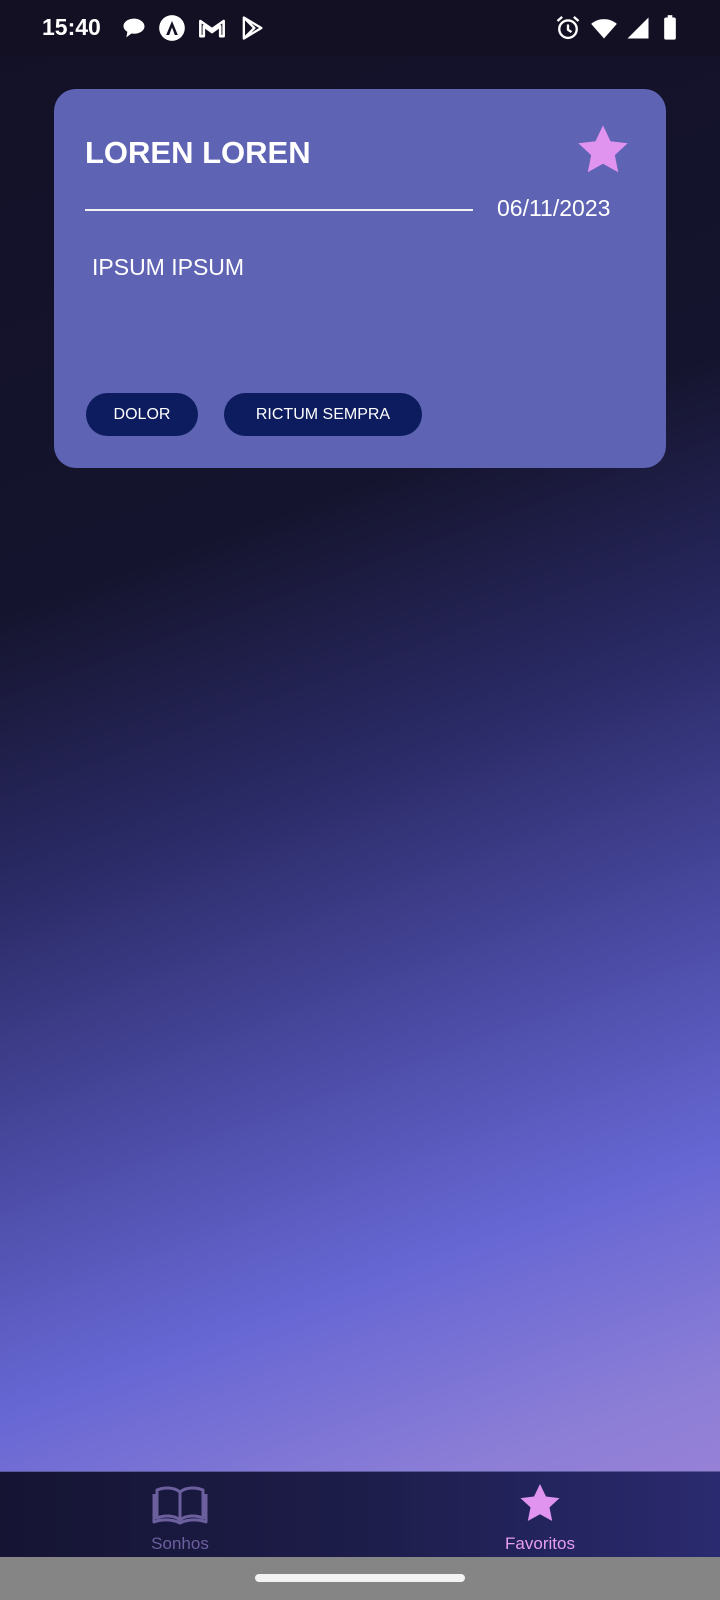 This screenshot has width=720, height=1600. Describe the element at coordinates (168, 267) in the screenshot. I see `card-body: IPSUM IPSUM` at that location.